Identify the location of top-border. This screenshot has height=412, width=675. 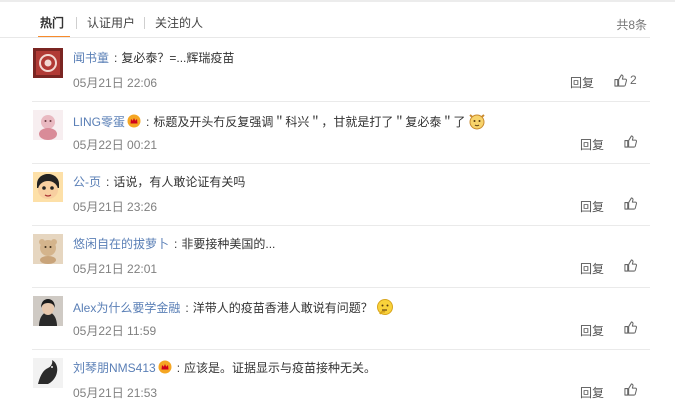
(337, 1).